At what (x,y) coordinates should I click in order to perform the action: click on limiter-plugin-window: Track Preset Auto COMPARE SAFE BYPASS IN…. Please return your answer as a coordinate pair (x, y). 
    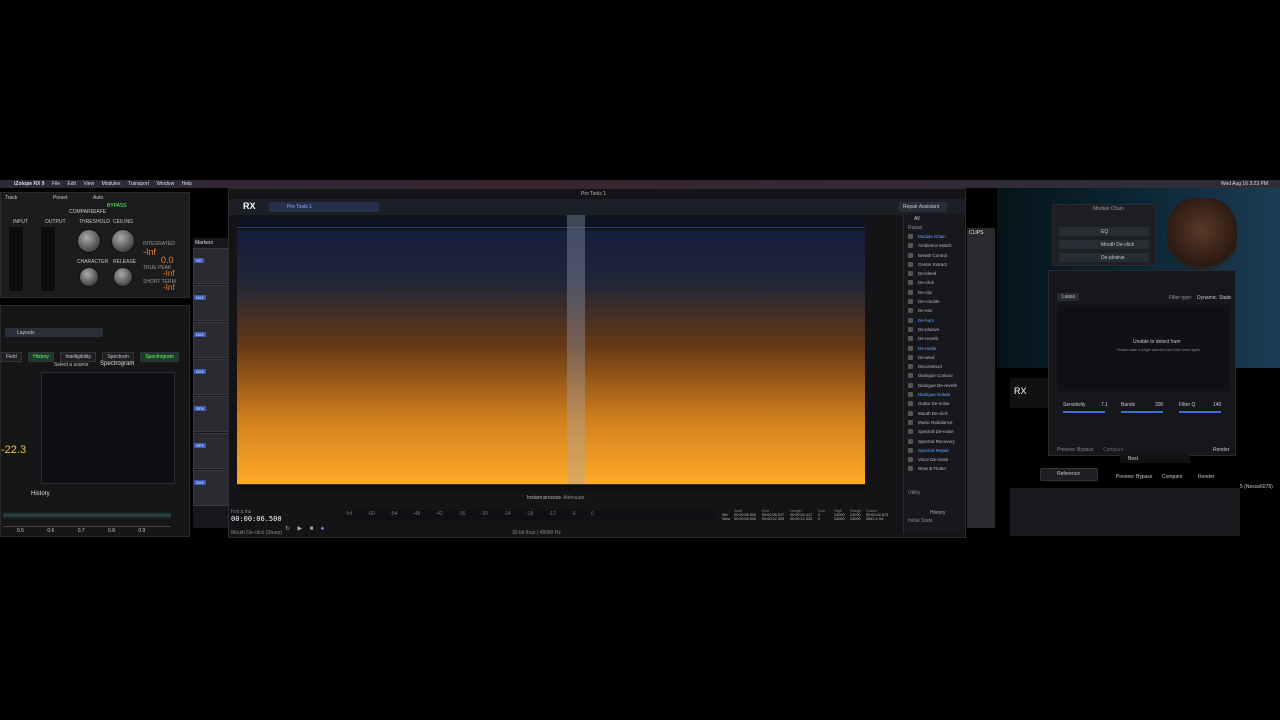
    Looking at the image, I should click on (95, 245).